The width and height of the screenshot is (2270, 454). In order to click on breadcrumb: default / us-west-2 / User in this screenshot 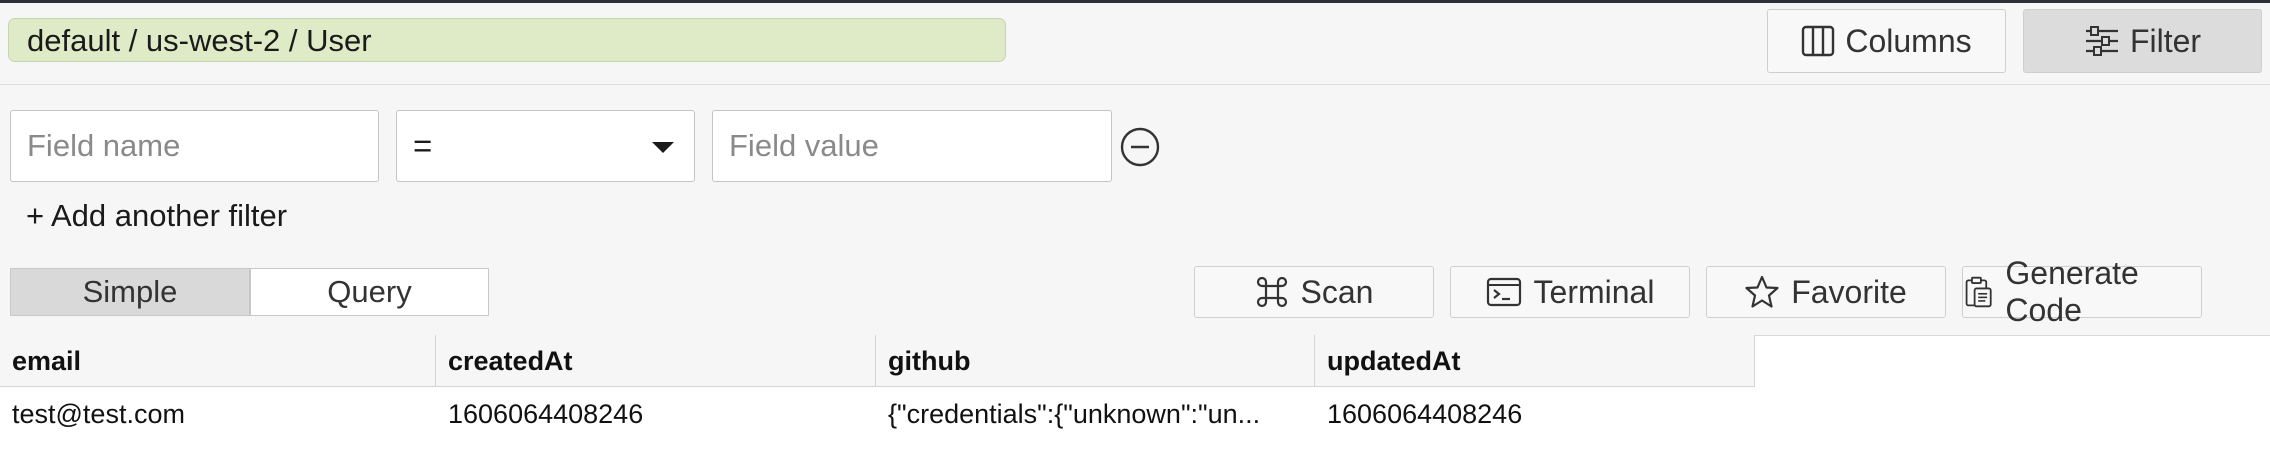, I will do `click(507, 40)`.